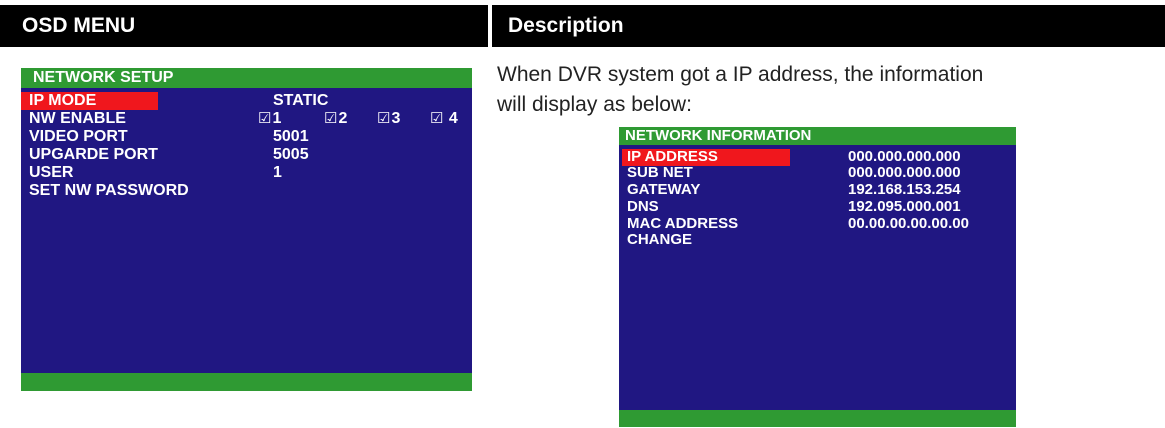 Image resolution: width=1165 pixels, height=428 pixels. Describe the element at coordinates (672, 156) in the screenshot. I see `info-item-label: IP ADDRESS` at that location.